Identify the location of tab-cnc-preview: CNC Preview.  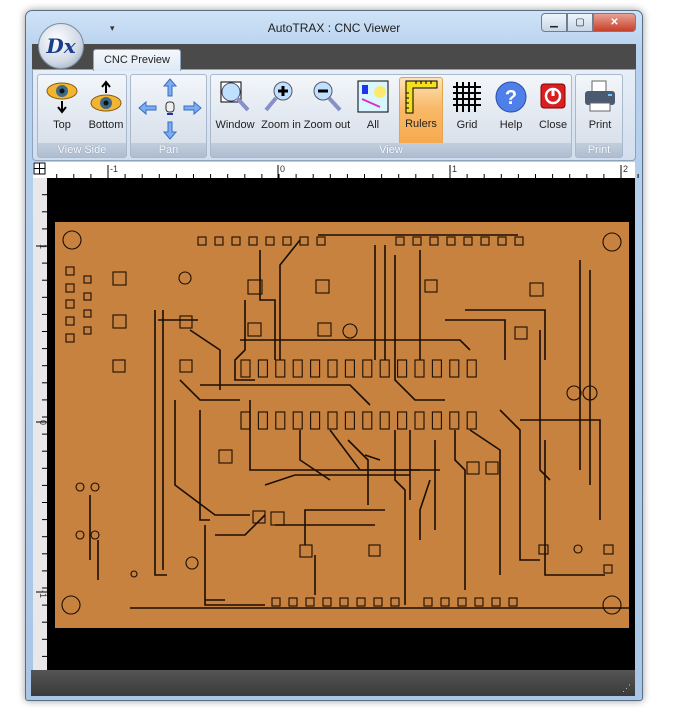
(137, 60).